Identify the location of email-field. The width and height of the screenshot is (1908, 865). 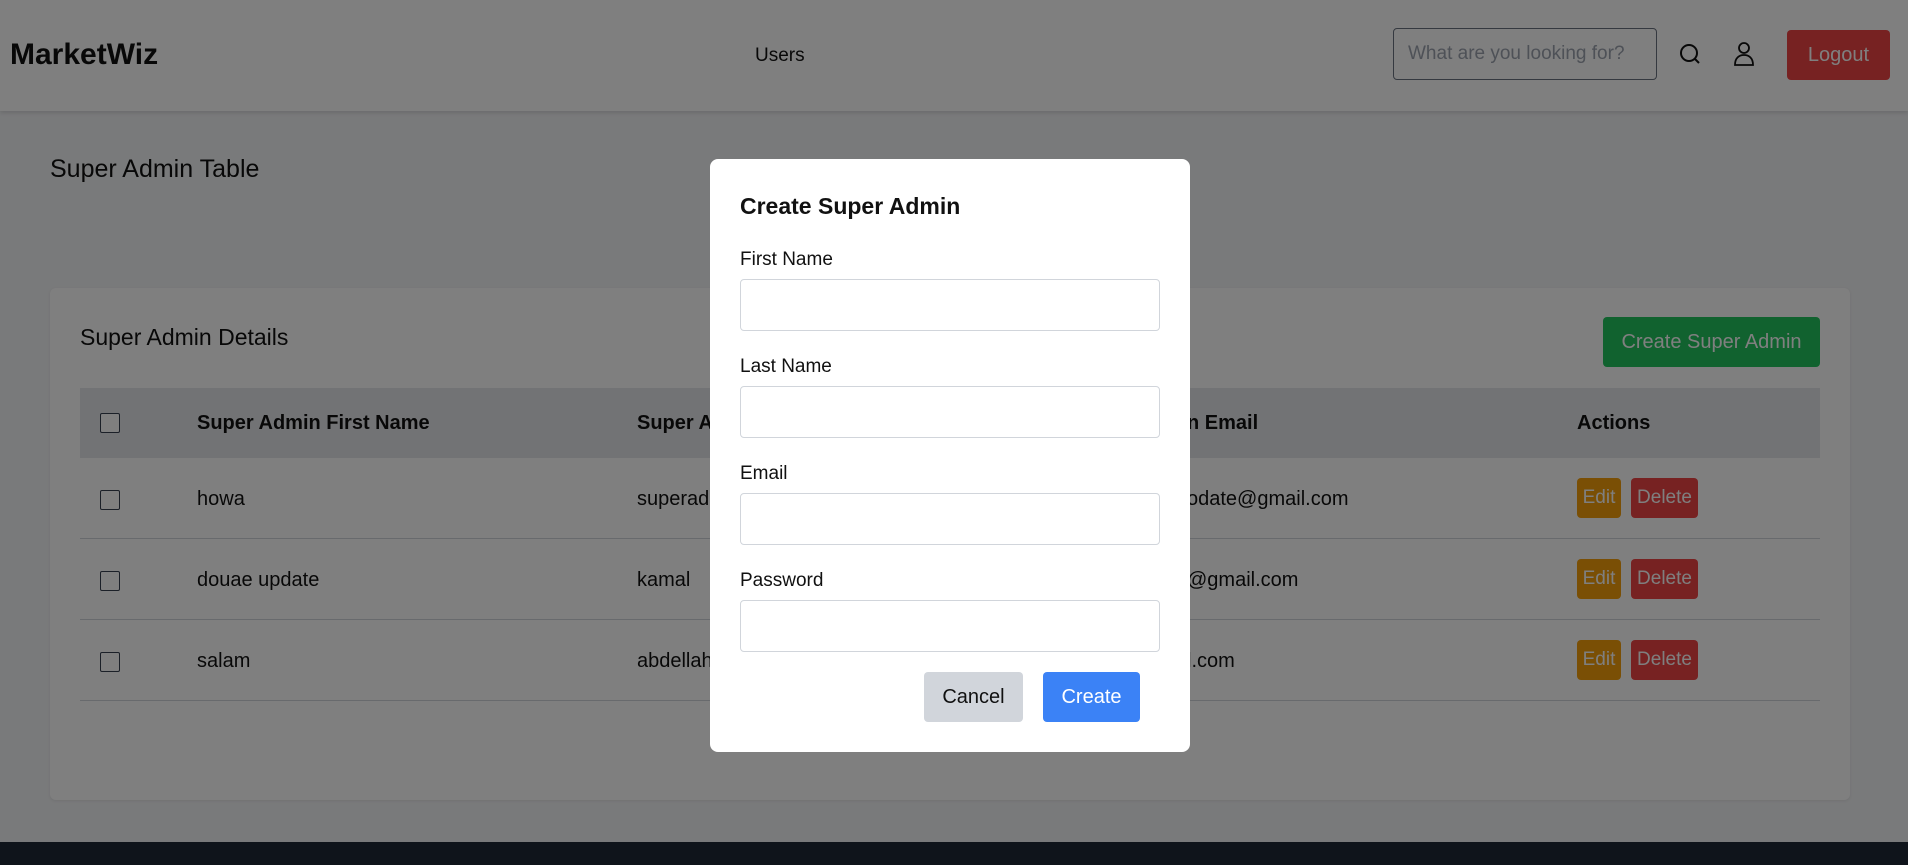
(950, 519).